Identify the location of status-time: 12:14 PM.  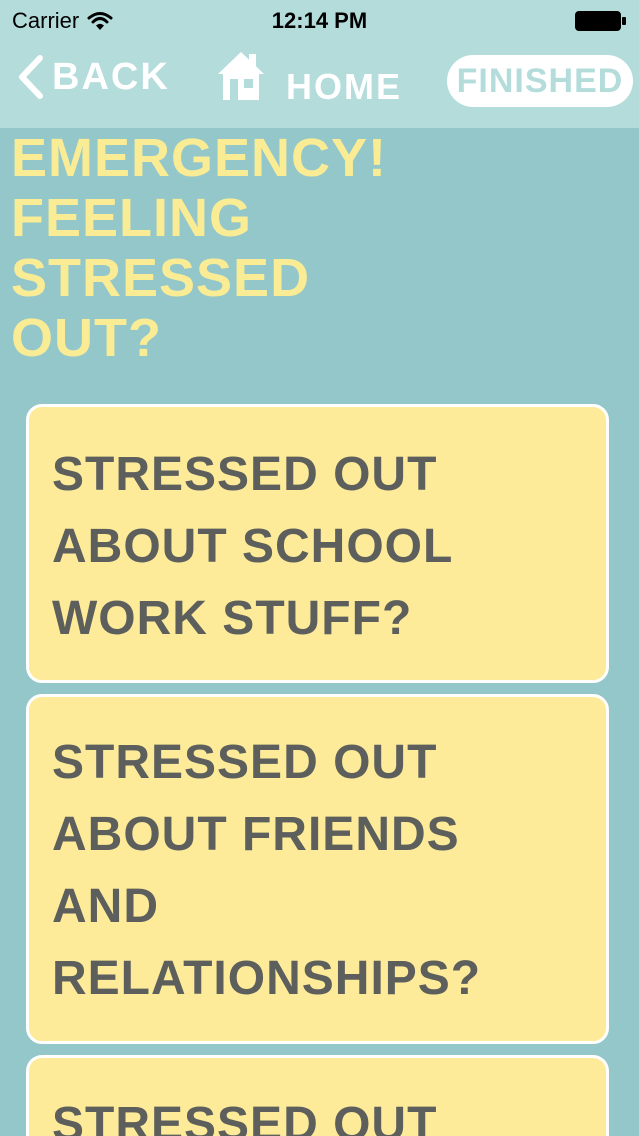
(319, 20).